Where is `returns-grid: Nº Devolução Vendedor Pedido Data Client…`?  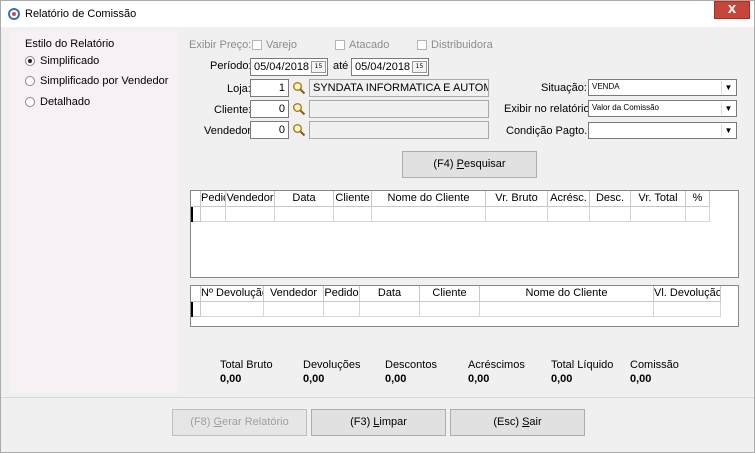
returns-grid: Nº Devolução Vendedor Pedido Data Client… is located at coordinates (464, 306).